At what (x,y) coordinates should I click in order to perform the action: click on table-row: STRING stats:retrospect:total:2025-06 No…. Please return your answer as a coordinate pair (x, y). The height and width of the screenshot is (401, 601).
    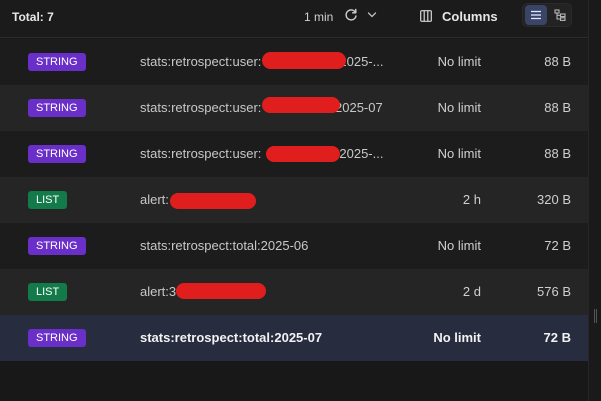
    Looking at the image, I should click on (294, 246).